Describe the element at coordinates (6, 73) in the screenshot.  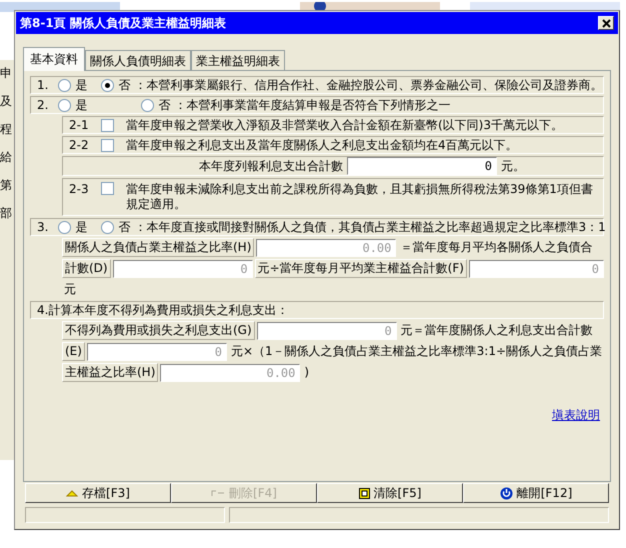
I see `side-menu-text: 申` at that location.